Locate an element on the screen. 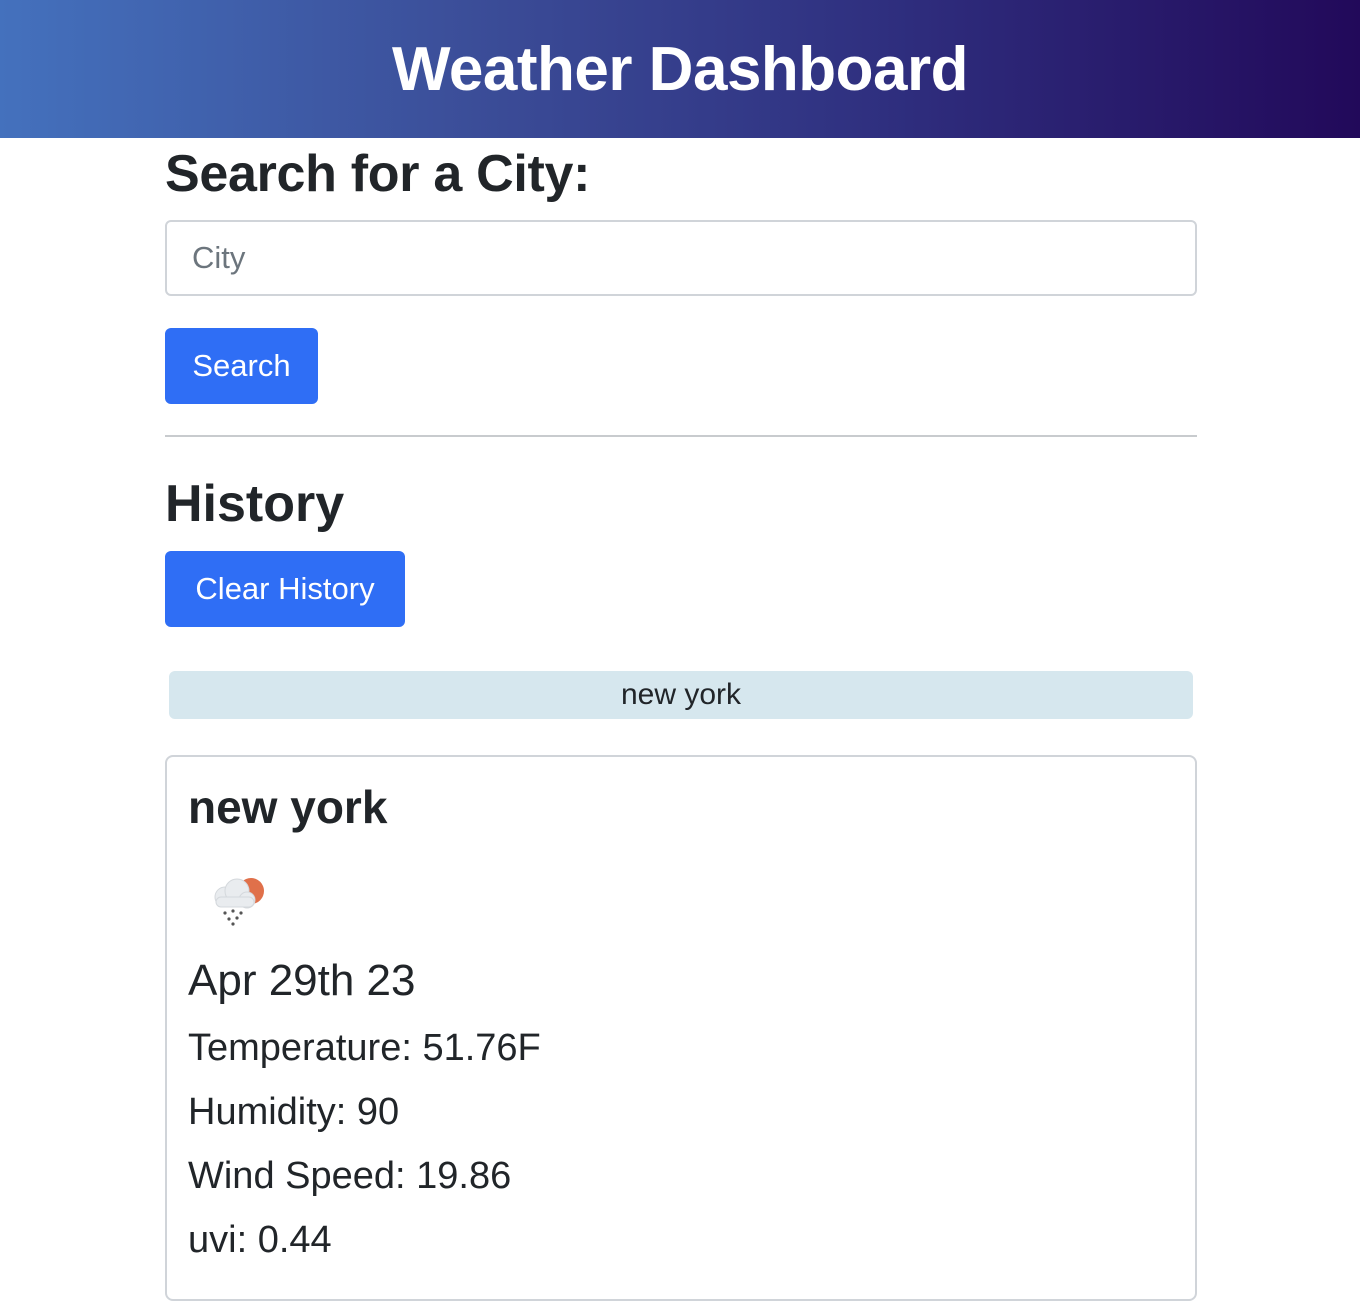 The height and width of the screenshot is (1308, 1360). search-button: Search is located at coordinates (241, 366).